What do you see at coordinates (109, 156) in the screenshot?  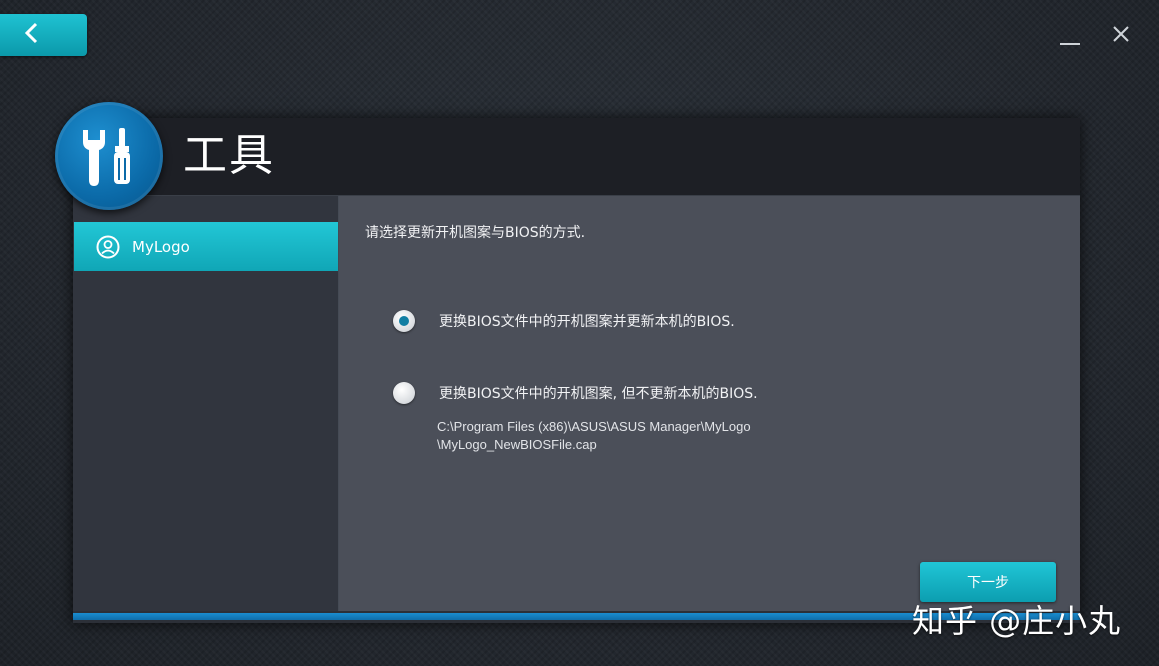 I see `wrench-screwdriver-icon` at bounding box center [109, 156].